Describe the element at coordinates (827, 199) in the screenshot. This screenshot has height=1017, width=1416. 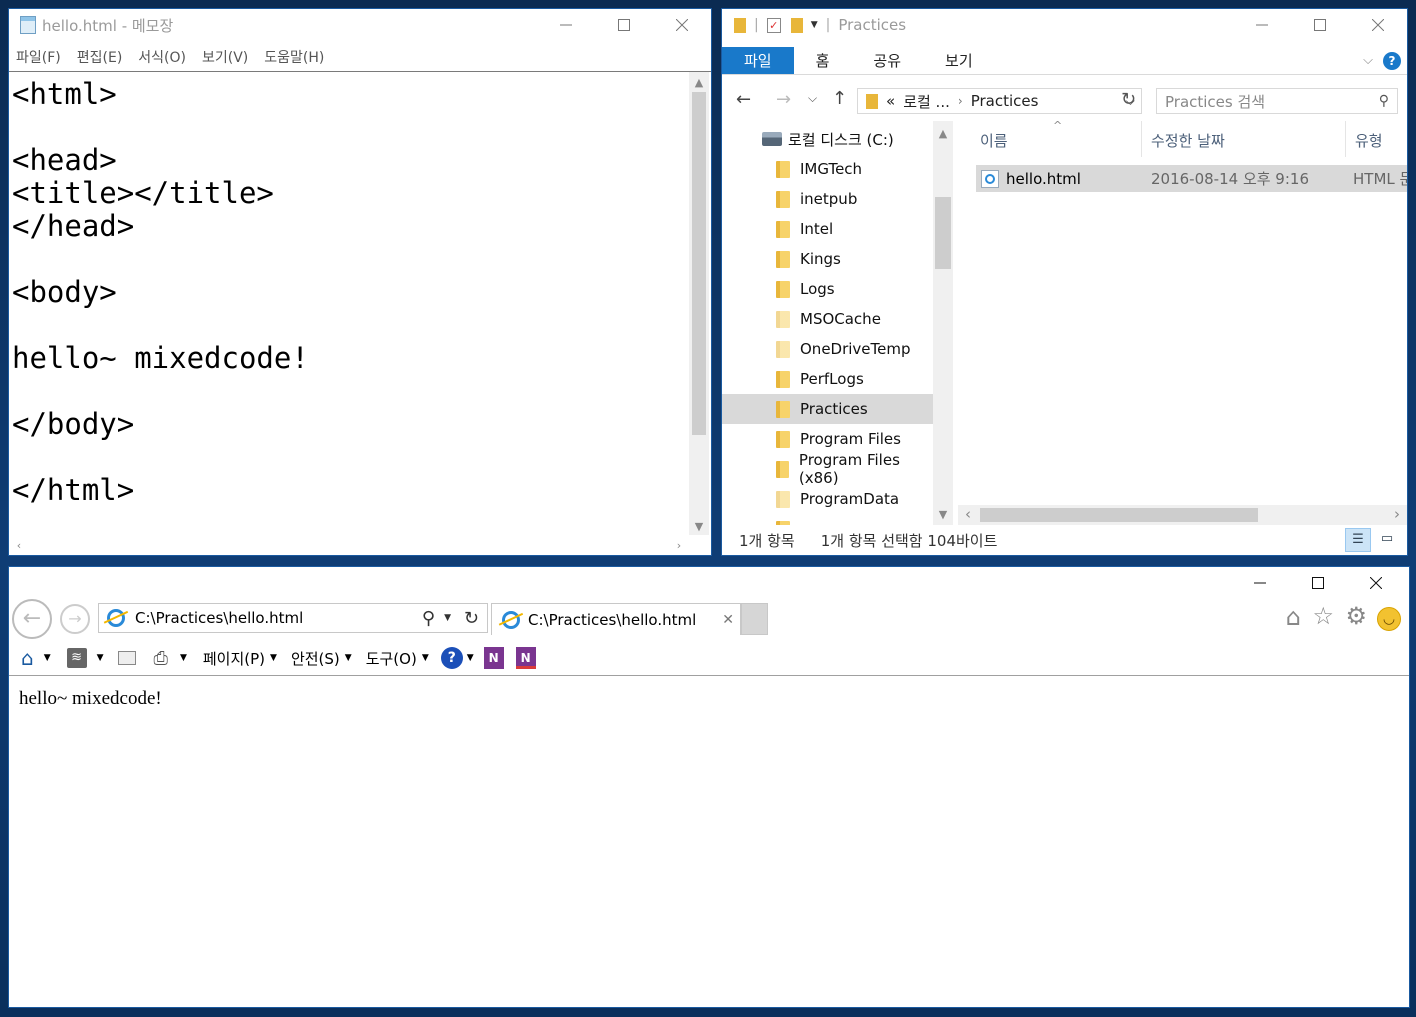
I see `tree-folder: inetpub` at that location.